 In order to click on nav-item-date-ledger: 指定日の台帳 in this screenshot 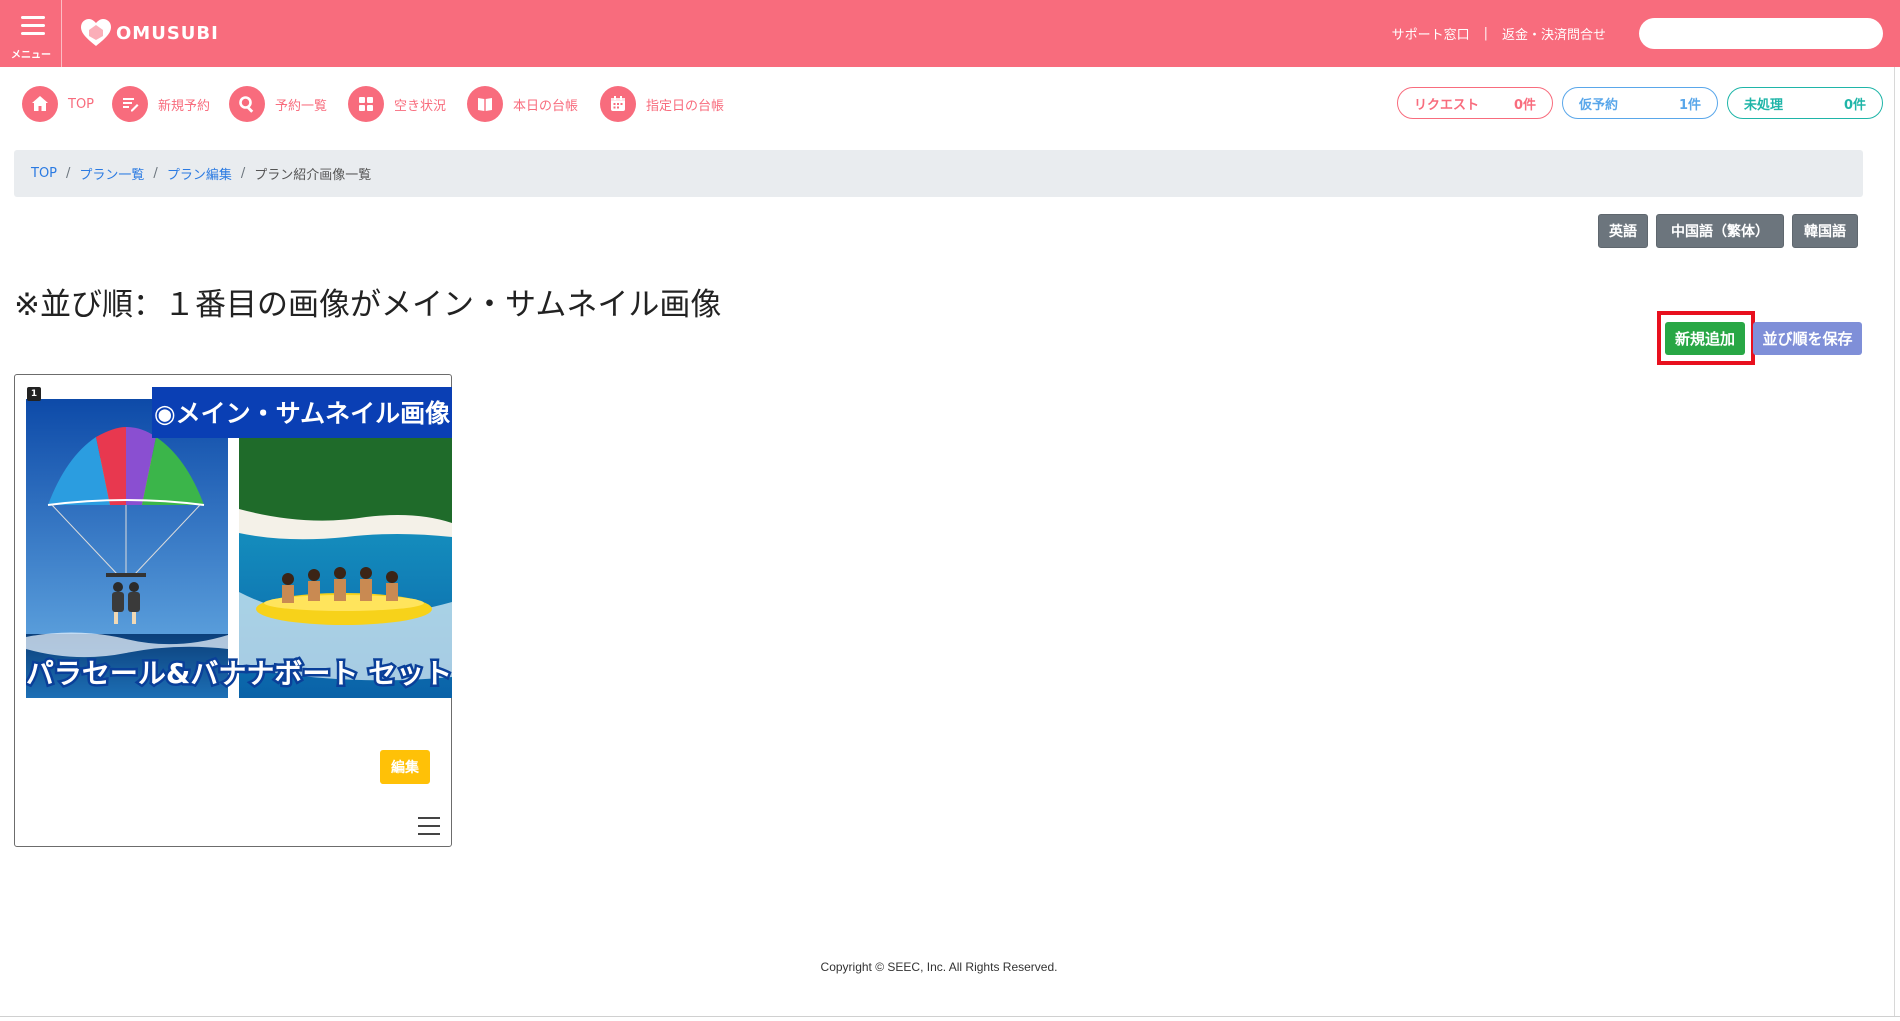, I will do `click(662, 104)`.